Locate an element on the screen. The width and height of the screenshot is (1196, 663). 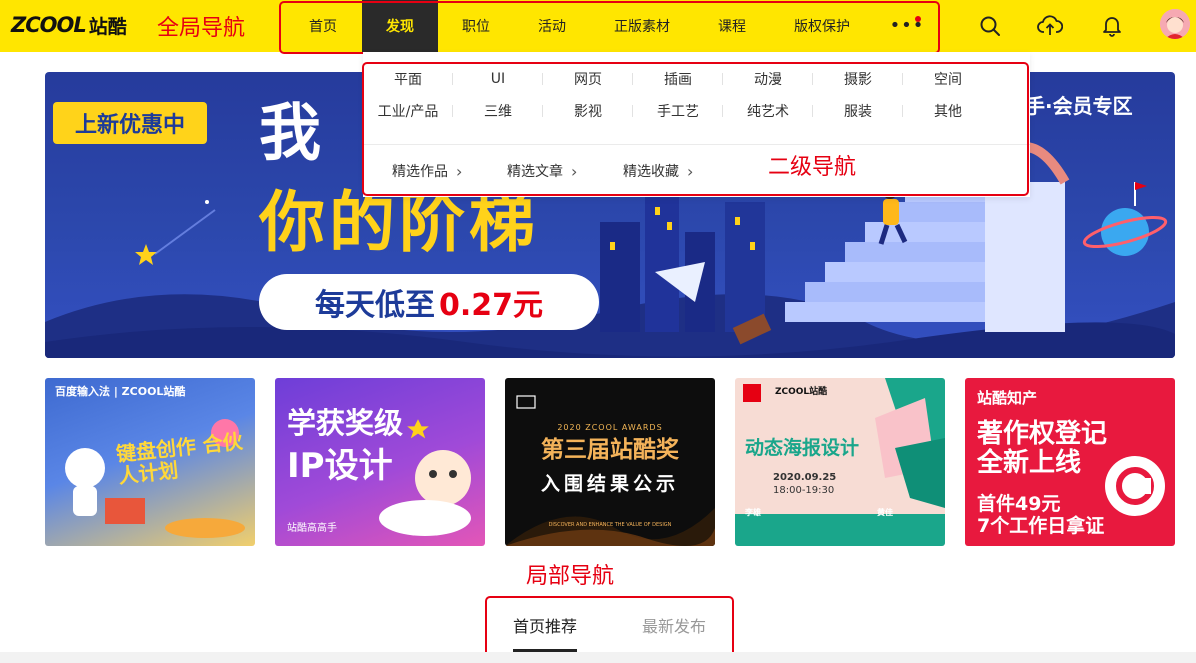
tab-latest: 最新发布 is located at coordinates (674, 625).